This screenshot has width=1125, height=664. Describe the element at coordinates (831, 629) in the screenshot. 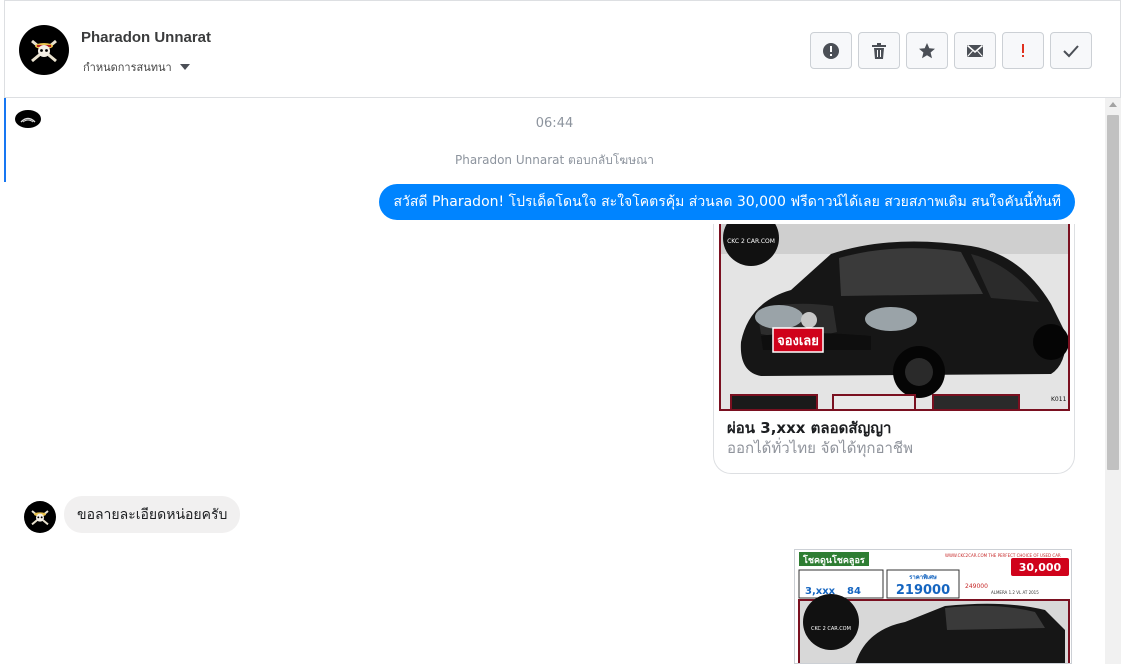

I see `promo-logo-text: CKC 2 CAR.COM` at that location.